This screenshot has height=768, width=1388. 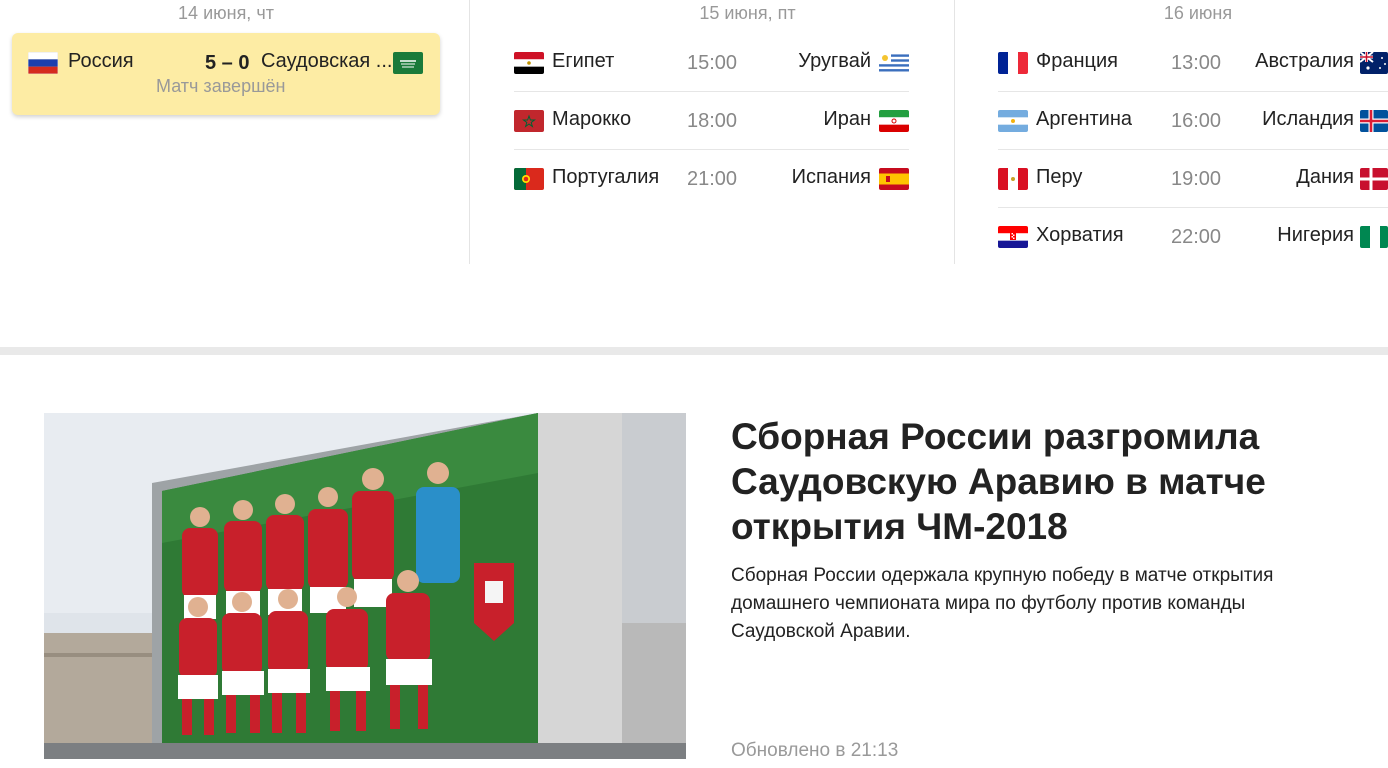 What do you see at coordinates (1374, 63) in the screenshot?
I see `australia-flag-icon` at bounding box center [1374, 63].